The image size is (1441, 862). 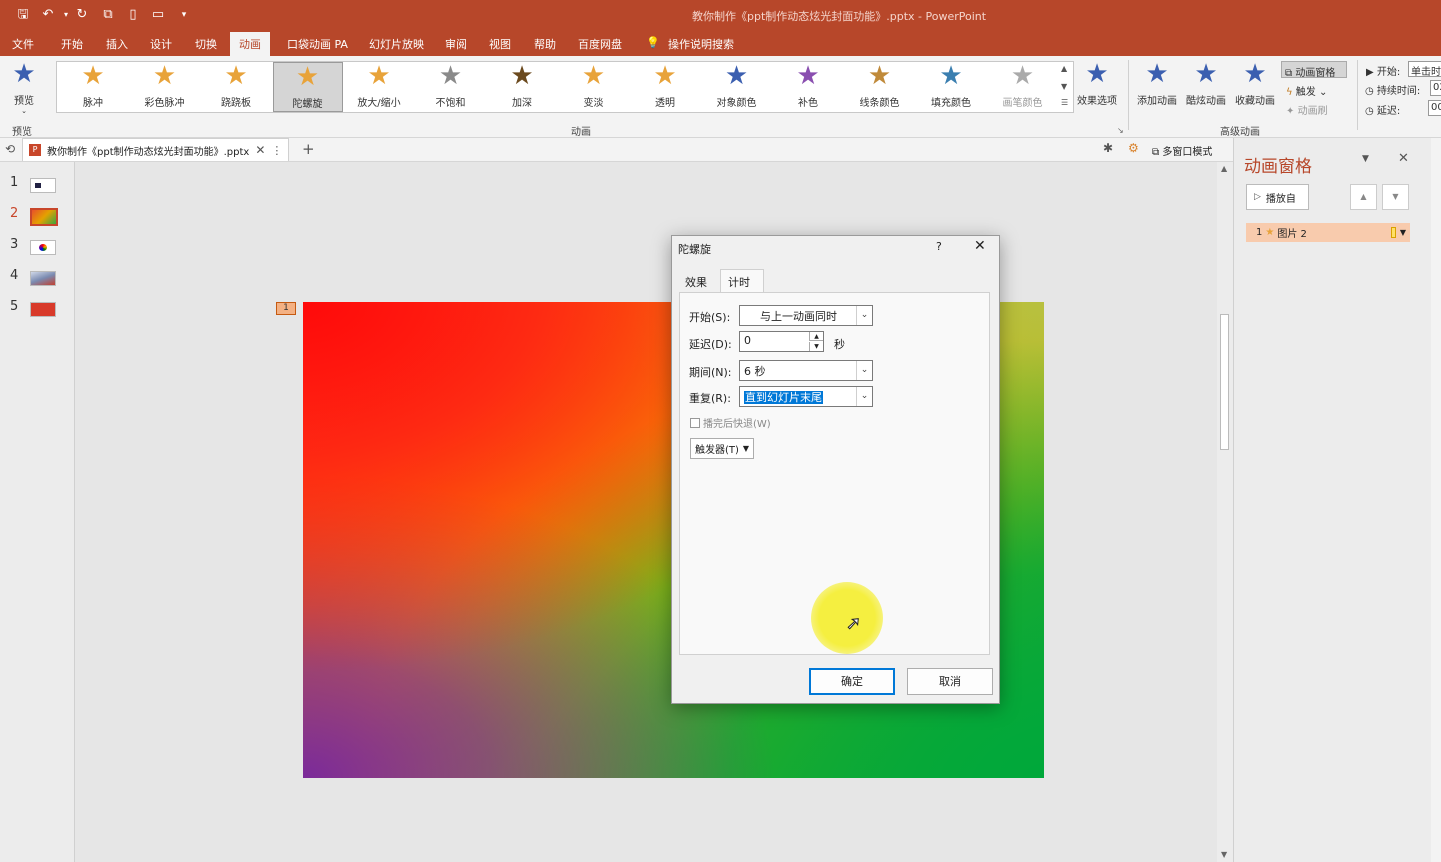 What do you see at coordinates (594, 87) in the screenshot?
I see `animation-gallery-item: ★ 变淡` at bounding box center [594, 87].